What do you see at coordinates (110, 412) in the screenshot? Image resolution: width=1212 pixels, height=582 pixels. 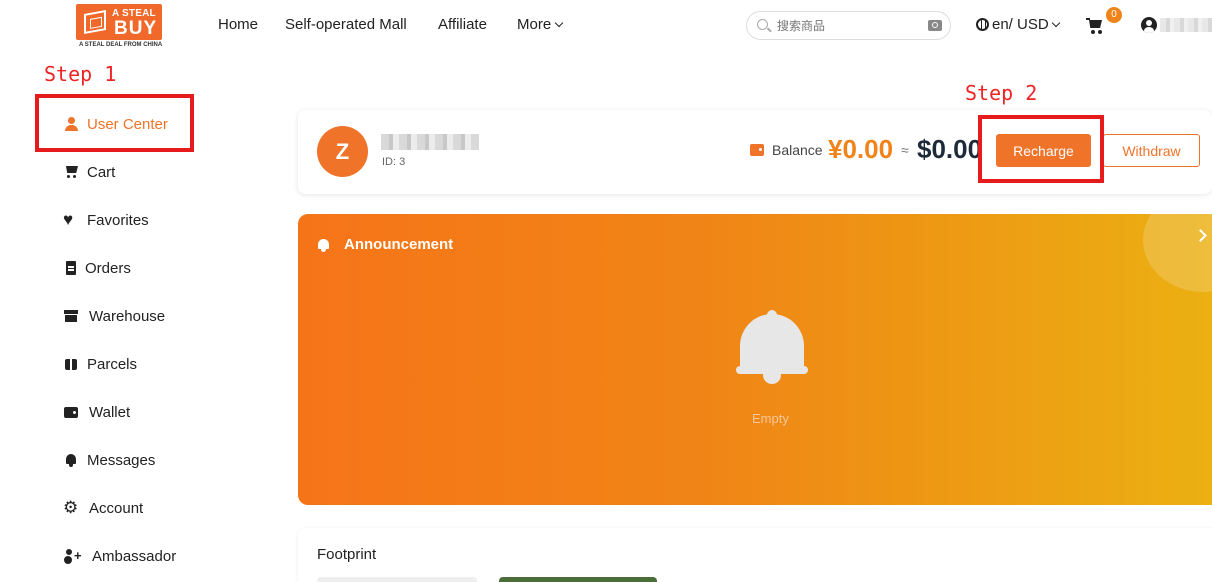 I see `sidebar-item-label: Wallet` at bounding box center [110, 412].